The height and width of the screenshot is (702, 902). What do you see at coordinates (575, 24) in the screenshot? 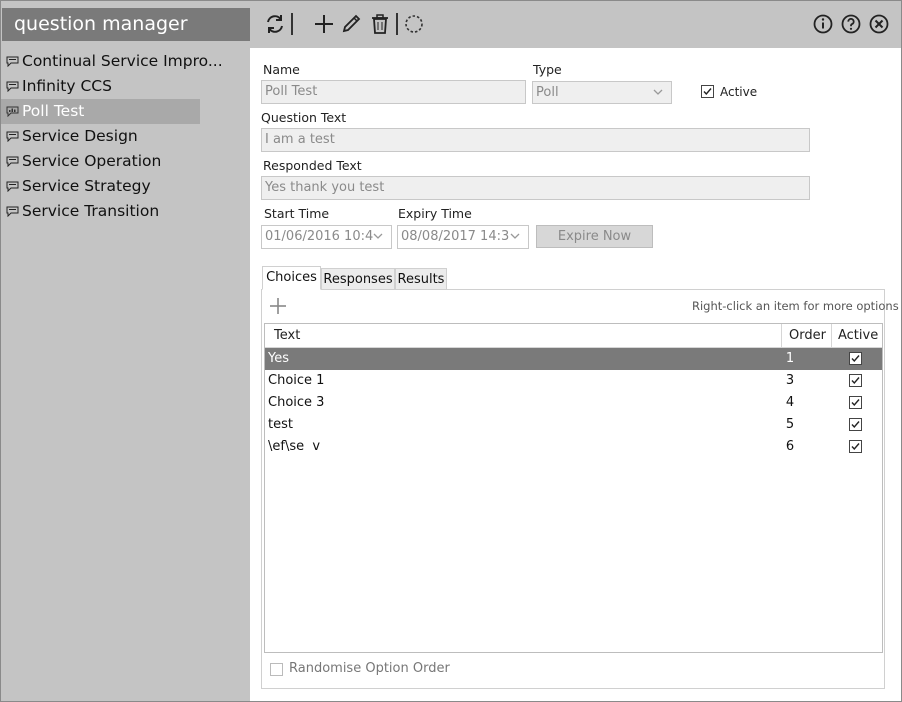
I see `toolbar` at bounding box center [575, 24].